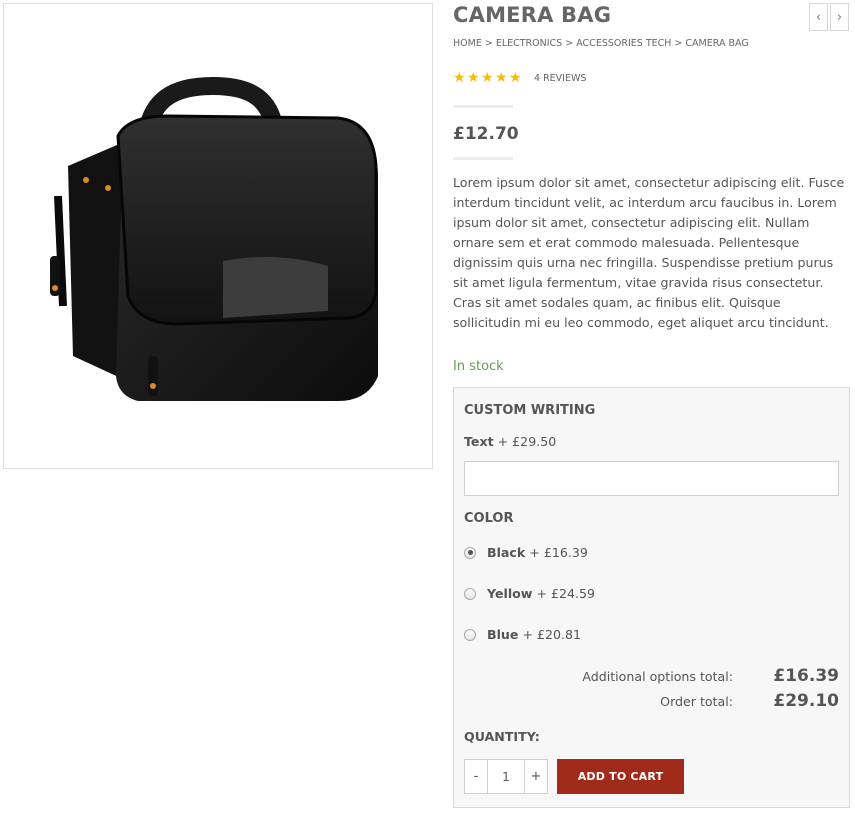 This screenshot has width=855, height=813. I want to click on product-title: CAMERA BAG, so click(532, 15).